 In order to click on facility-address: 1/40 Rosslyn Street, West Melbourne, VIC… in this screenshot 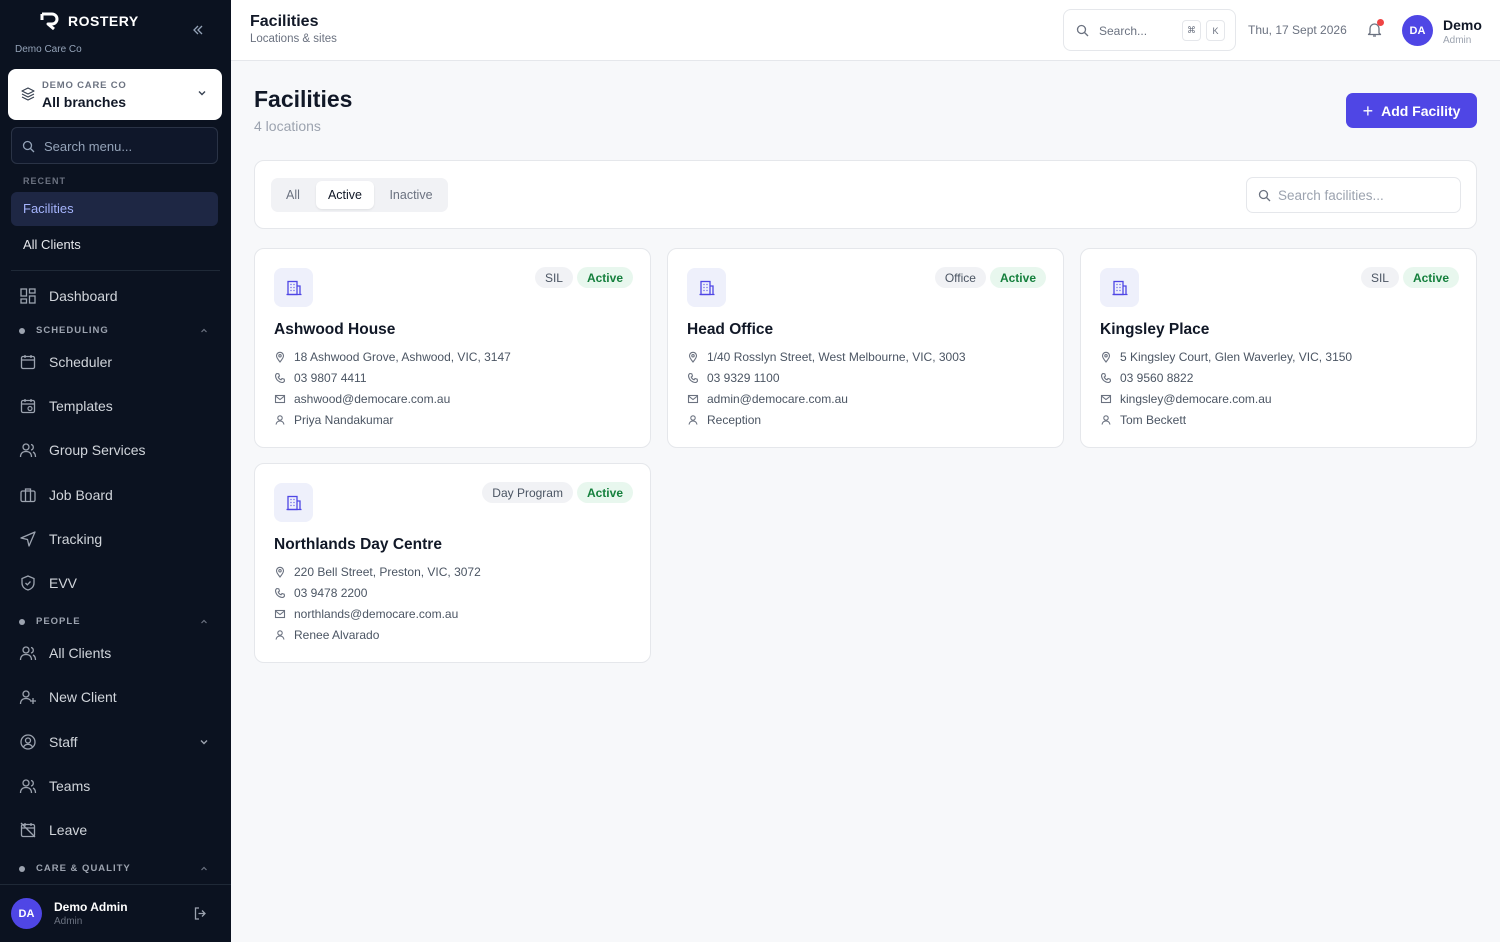, I will do `click(826, 357)`.